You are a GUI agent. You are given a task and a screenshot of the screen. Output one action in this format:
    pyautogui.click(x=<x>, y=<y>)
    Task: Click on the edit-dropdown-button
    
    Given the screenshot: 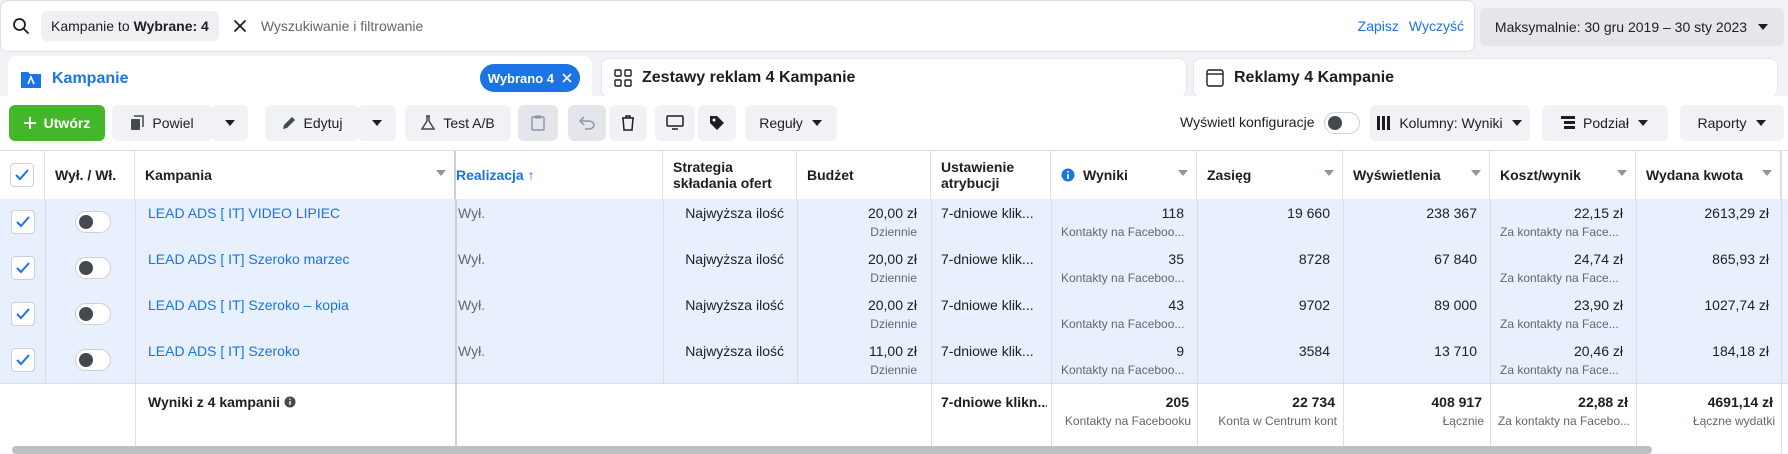 What is the action you would take?
    pyautogui.click(x=377, y=123)
    